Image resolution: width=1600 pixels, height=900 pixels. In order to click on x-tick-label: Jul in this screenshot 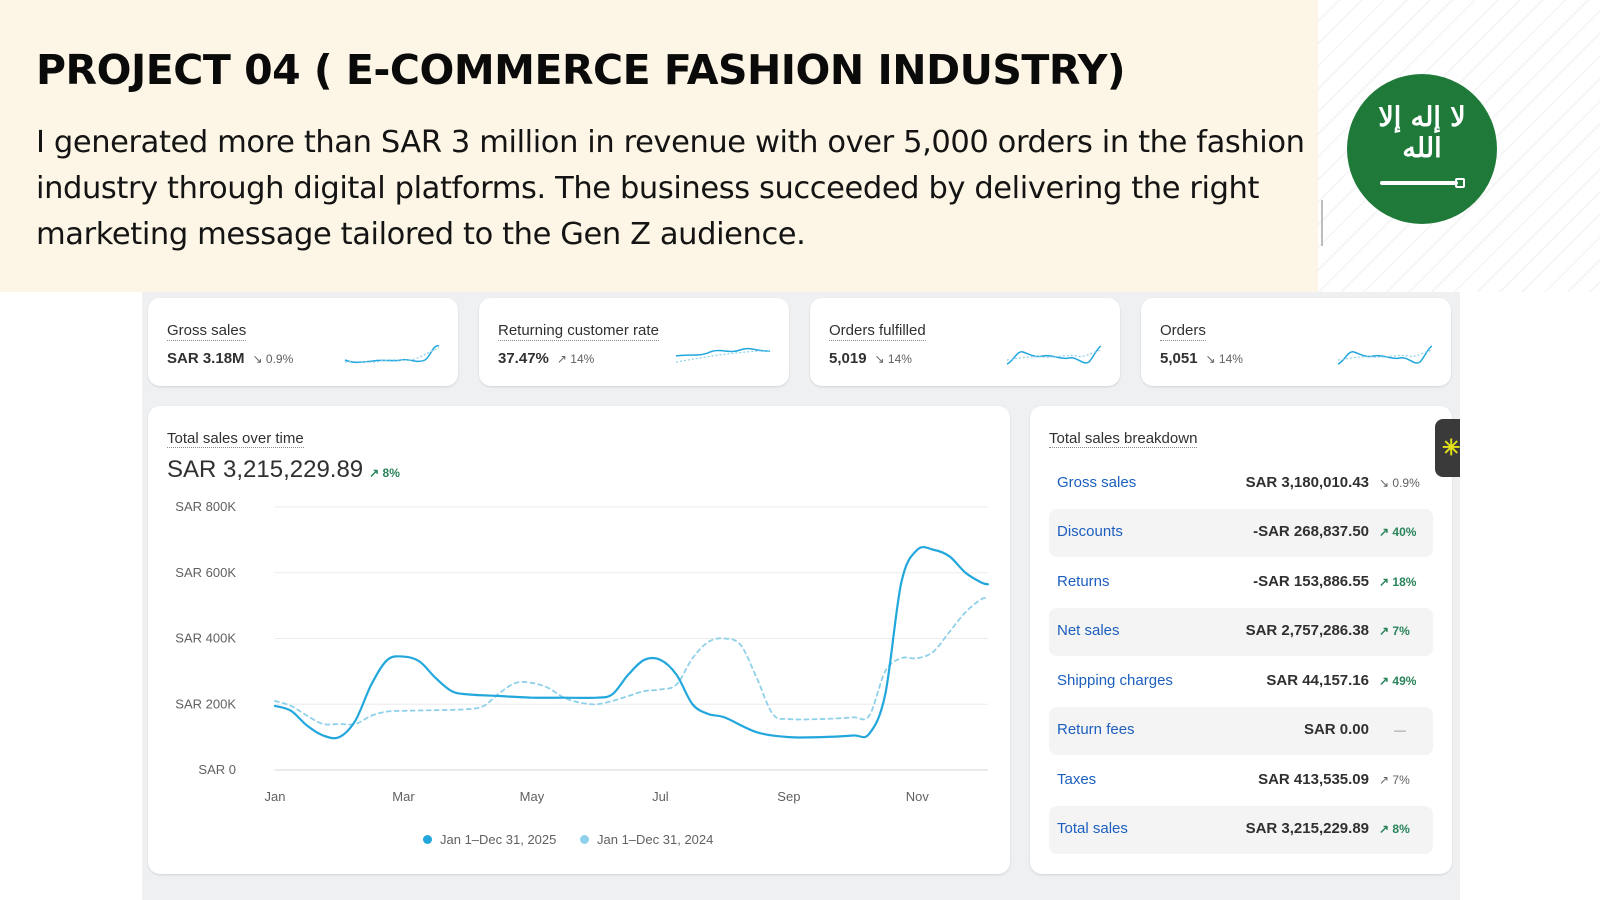, I will do `click(660, 796)`.